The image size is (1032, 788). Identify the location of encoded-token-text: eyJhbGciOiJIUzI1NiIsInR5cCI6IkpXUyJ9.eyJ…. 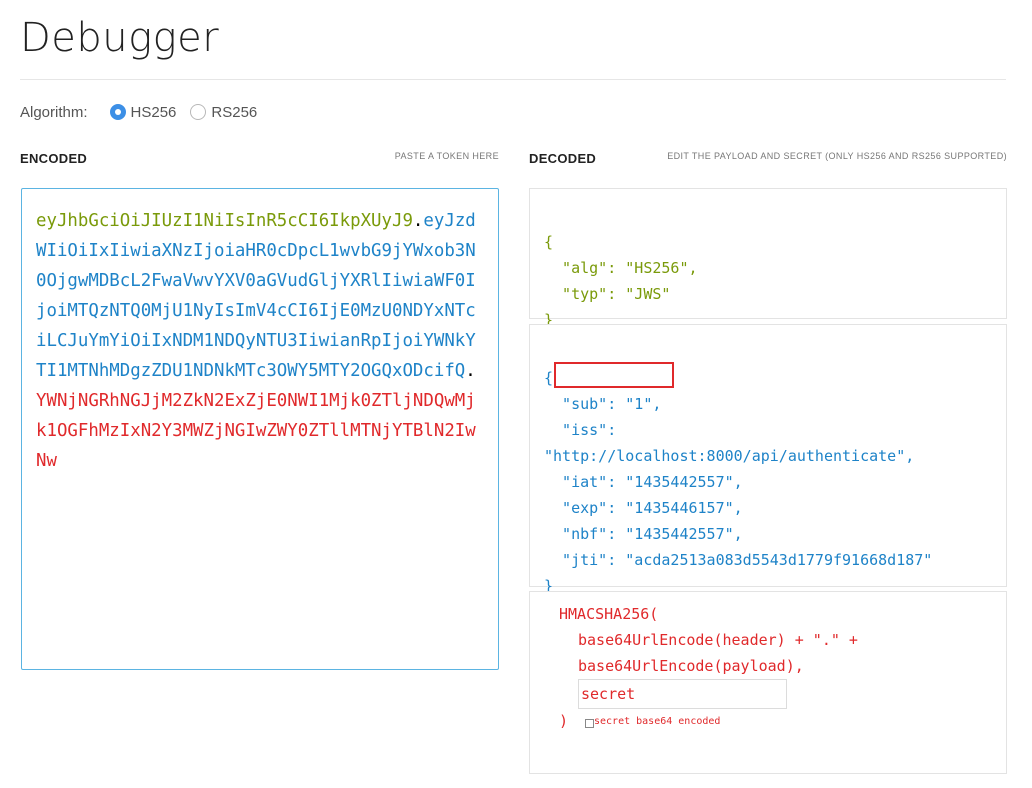
(261, 341).